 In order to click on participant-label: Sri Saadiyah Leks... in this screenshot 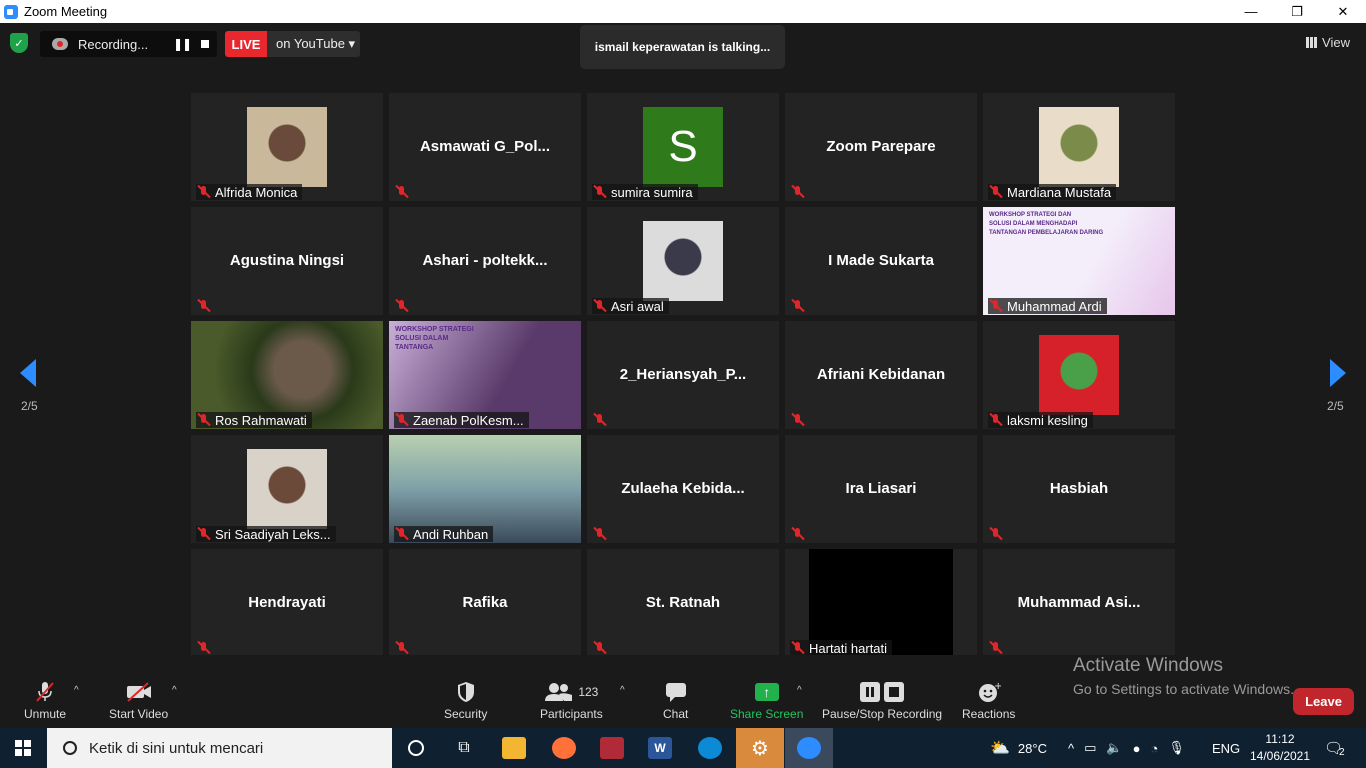, I will do `click(266, 534)`.